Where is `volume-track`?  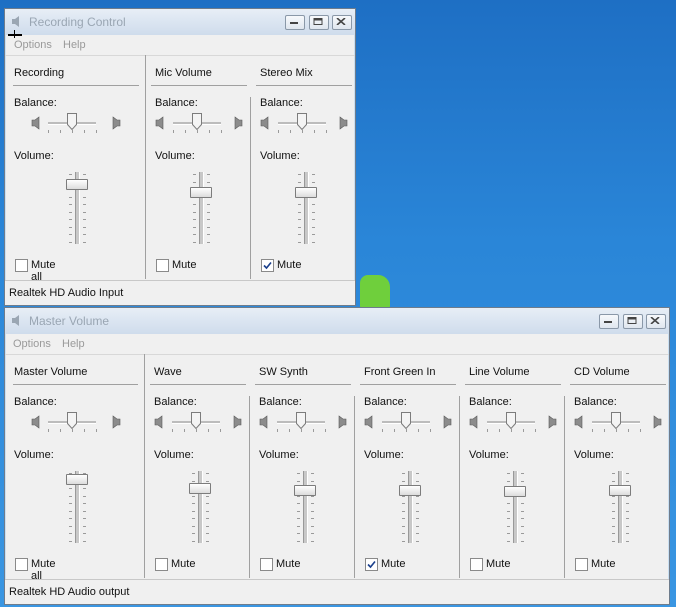
volume-track is located at coordinates (410, 507).